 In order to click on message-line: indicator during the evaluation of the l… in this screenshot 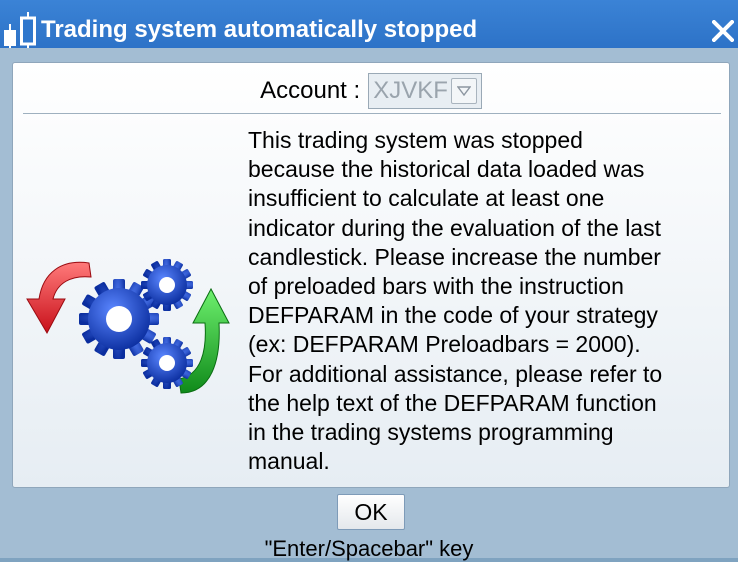, I will do `click(454, 227)`.